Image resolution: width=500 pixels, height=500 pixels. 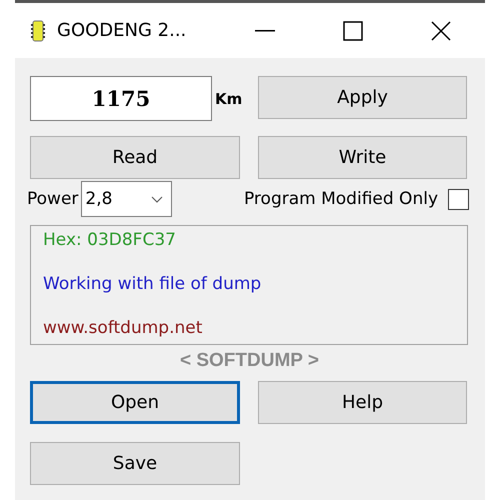 I want to click on write-button: Write, so click(x=362, y=157).